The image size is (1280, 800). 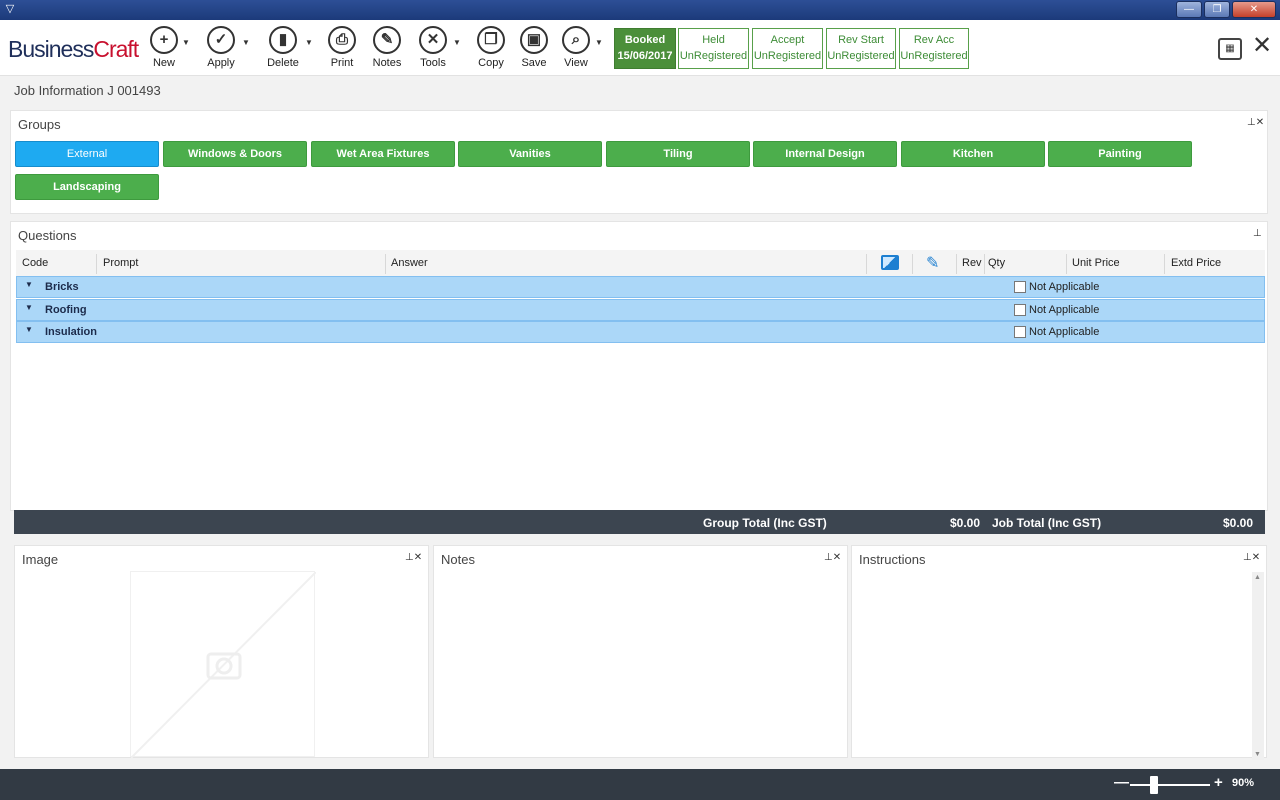 I want to click on scroll-down-icon: ▼, so click(x=1257, y=754).